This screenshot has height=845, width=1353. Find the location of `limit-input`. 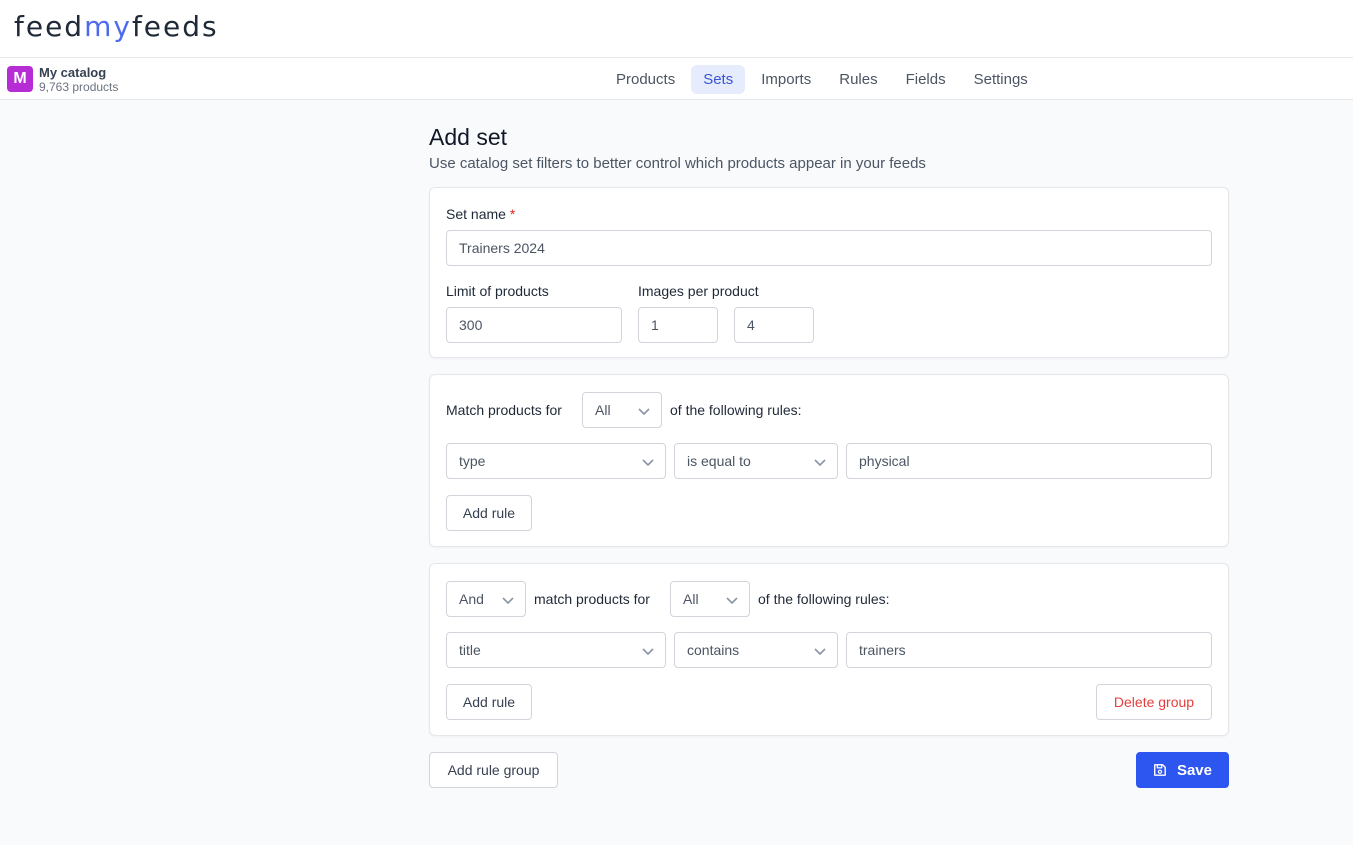

limit-input is located at coordinates (534, 325).